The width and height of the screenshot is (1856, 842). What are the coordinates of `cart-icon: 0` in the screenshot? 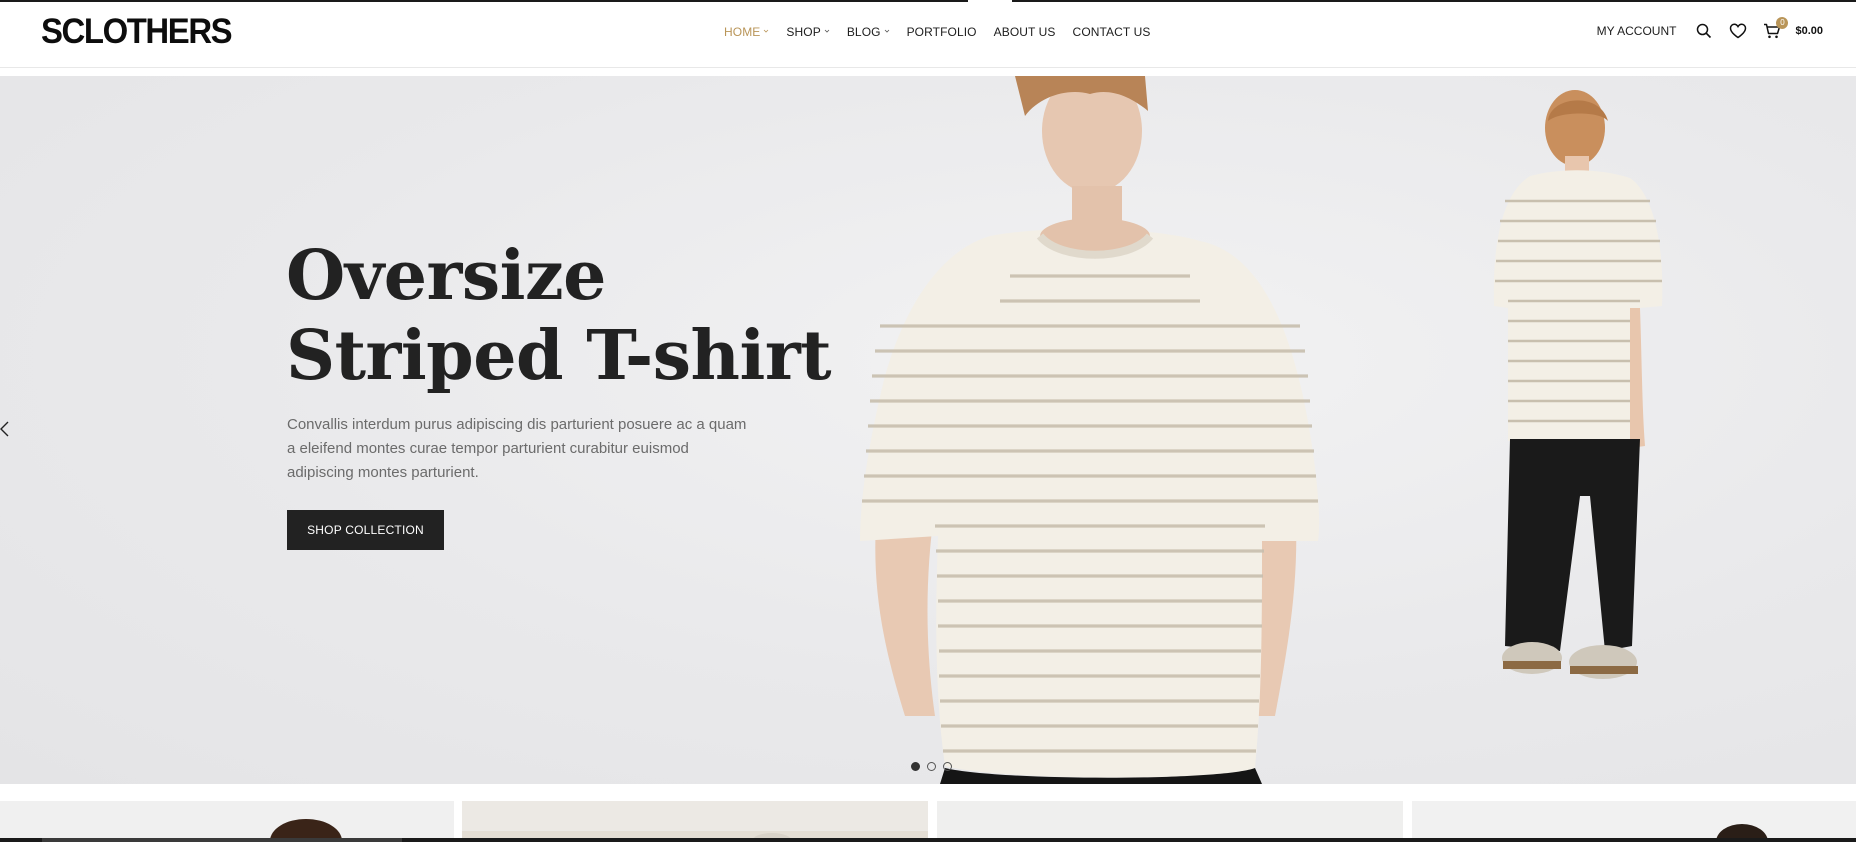 It's located at (1775, 29).